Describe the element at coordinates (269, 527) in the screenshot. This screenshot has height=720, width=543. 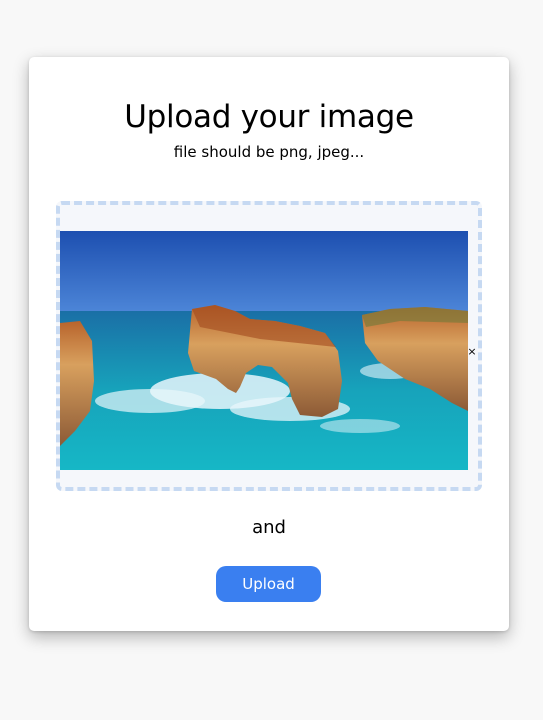
I see `separator-text: and` at that location.